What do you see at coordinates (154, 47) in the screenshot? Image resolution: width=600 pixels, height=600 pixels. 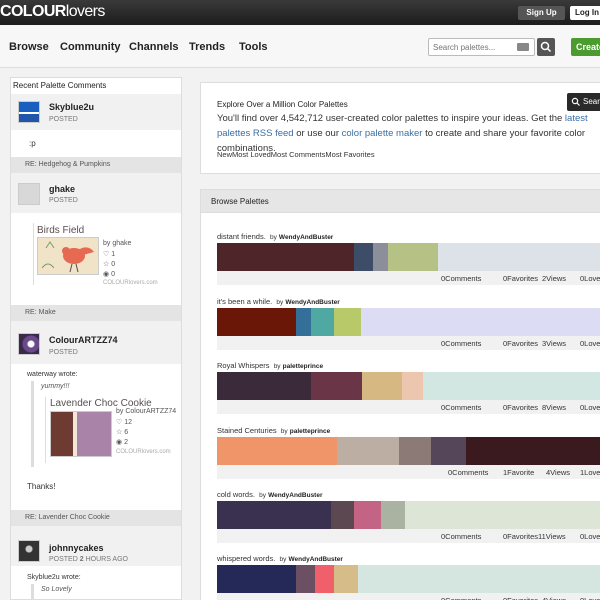 I see `nav-channels: Channels` at bounding box center [154, 47].